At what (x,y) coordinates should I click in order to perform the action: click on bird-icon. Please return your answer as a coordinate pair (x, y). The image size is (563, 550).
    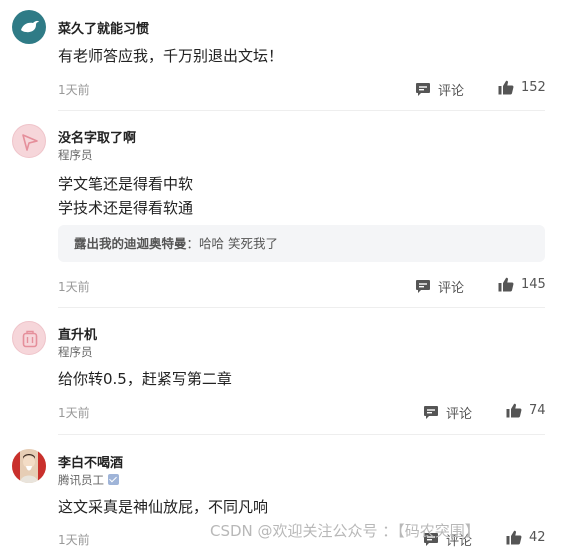
    Looking at the image, I should click on (30, 26).